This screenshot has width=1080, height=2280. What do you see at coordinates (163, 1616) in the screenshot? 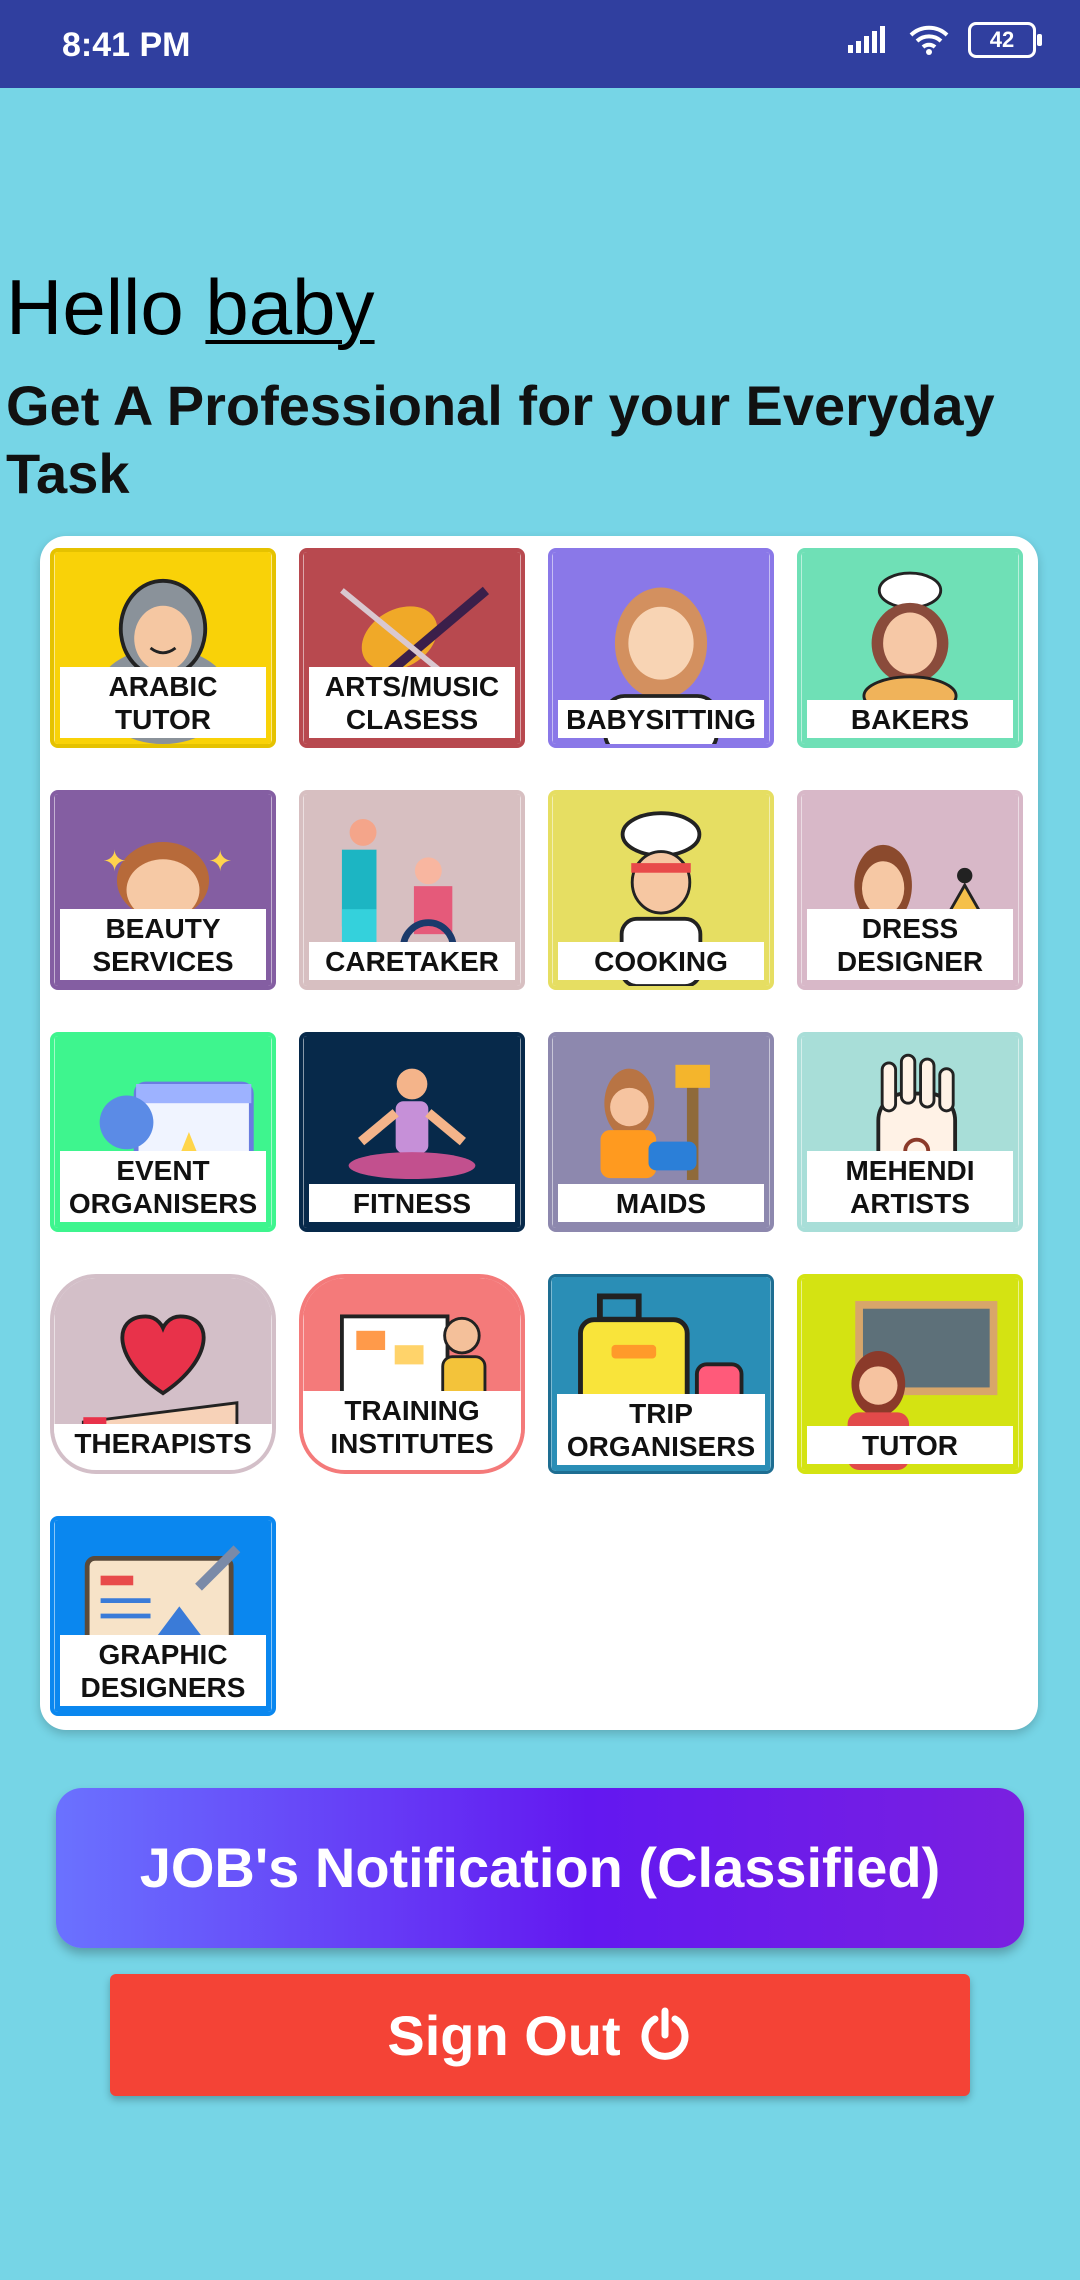
I see `category-graphic-designers: GRAPHIC DESIGNERS` at bounding box center [163, 1616].